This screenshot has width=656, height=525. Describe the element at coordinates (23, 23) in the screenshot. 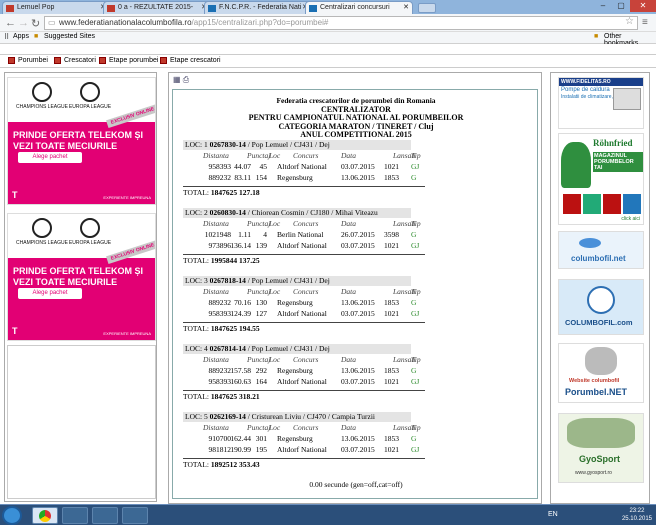

I see `forward-icon: →` at that location.